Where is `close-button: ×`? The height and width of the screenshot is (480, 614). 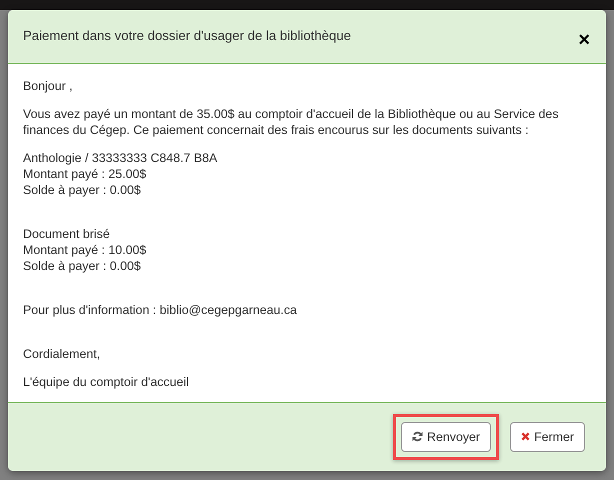 close-button: × is located at coordinates (584, 40).